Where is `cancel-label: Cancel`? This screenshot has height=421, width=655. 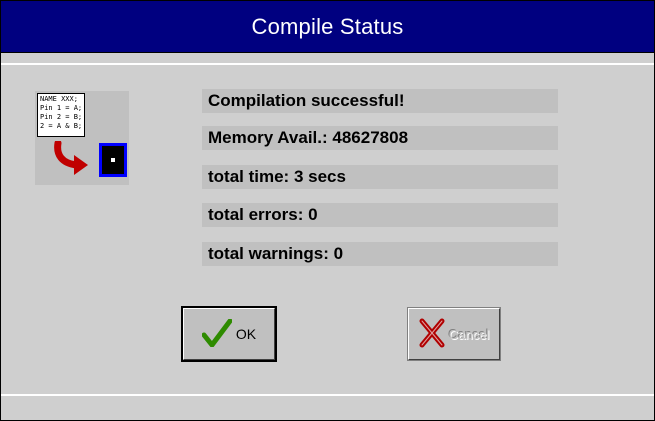 cancel-label: Cancel is located at coordinates (469, 334).